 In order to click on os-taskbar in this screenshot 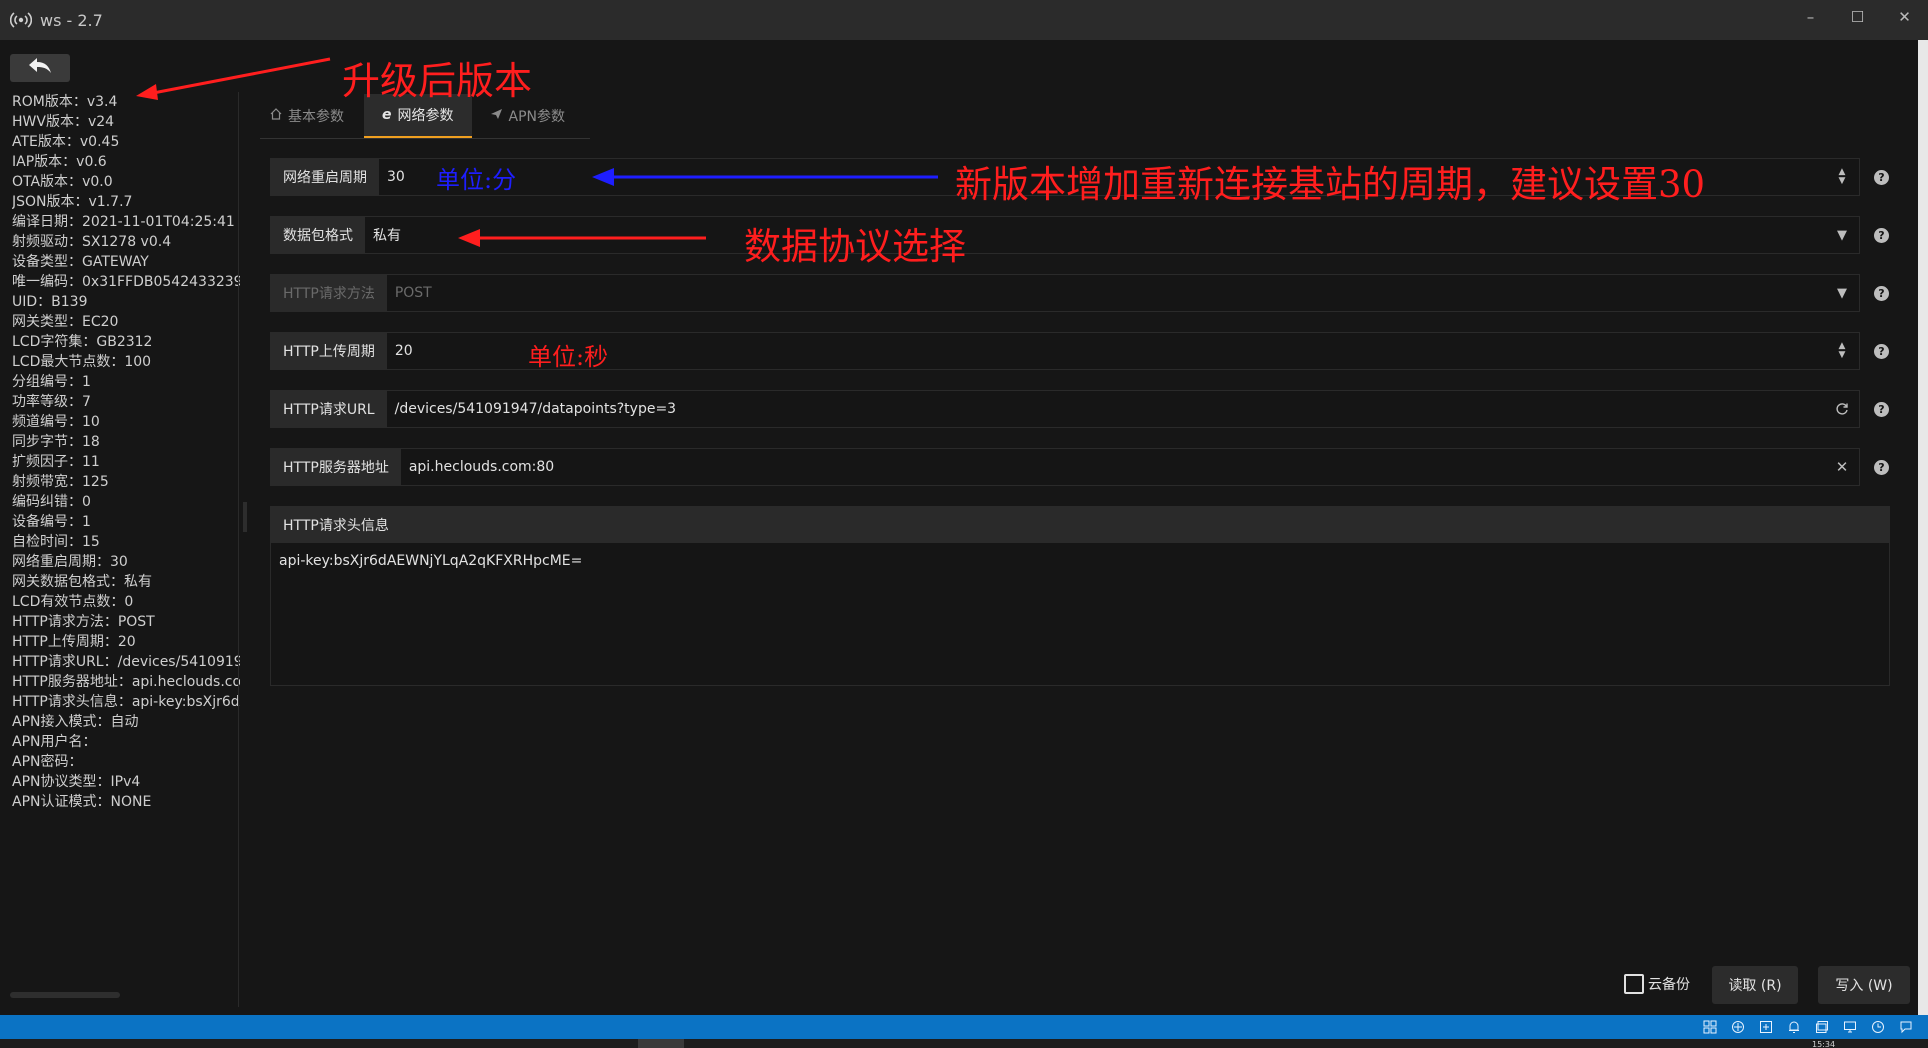, I will do `click(964, 1043)`.